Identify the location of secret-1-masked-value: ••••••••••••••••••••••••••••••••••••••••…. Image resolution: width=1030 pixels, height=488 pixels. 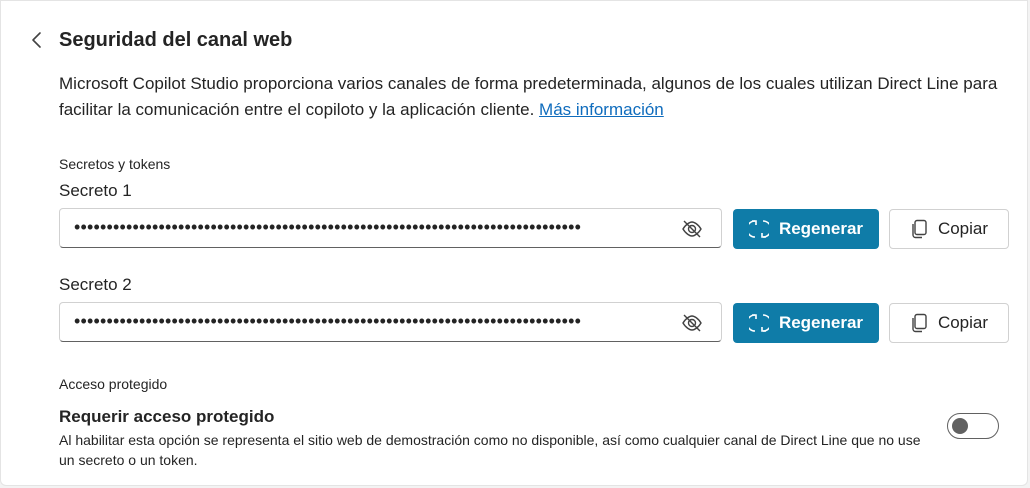
(328, 227).